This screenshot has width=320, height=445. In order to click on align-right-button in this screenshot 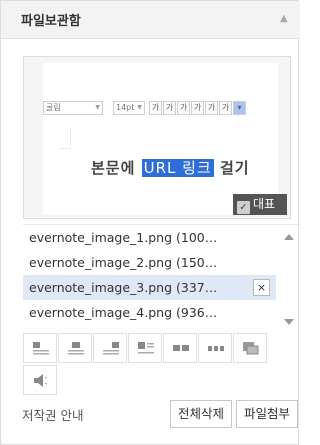, I will do `click(110, 348)`.